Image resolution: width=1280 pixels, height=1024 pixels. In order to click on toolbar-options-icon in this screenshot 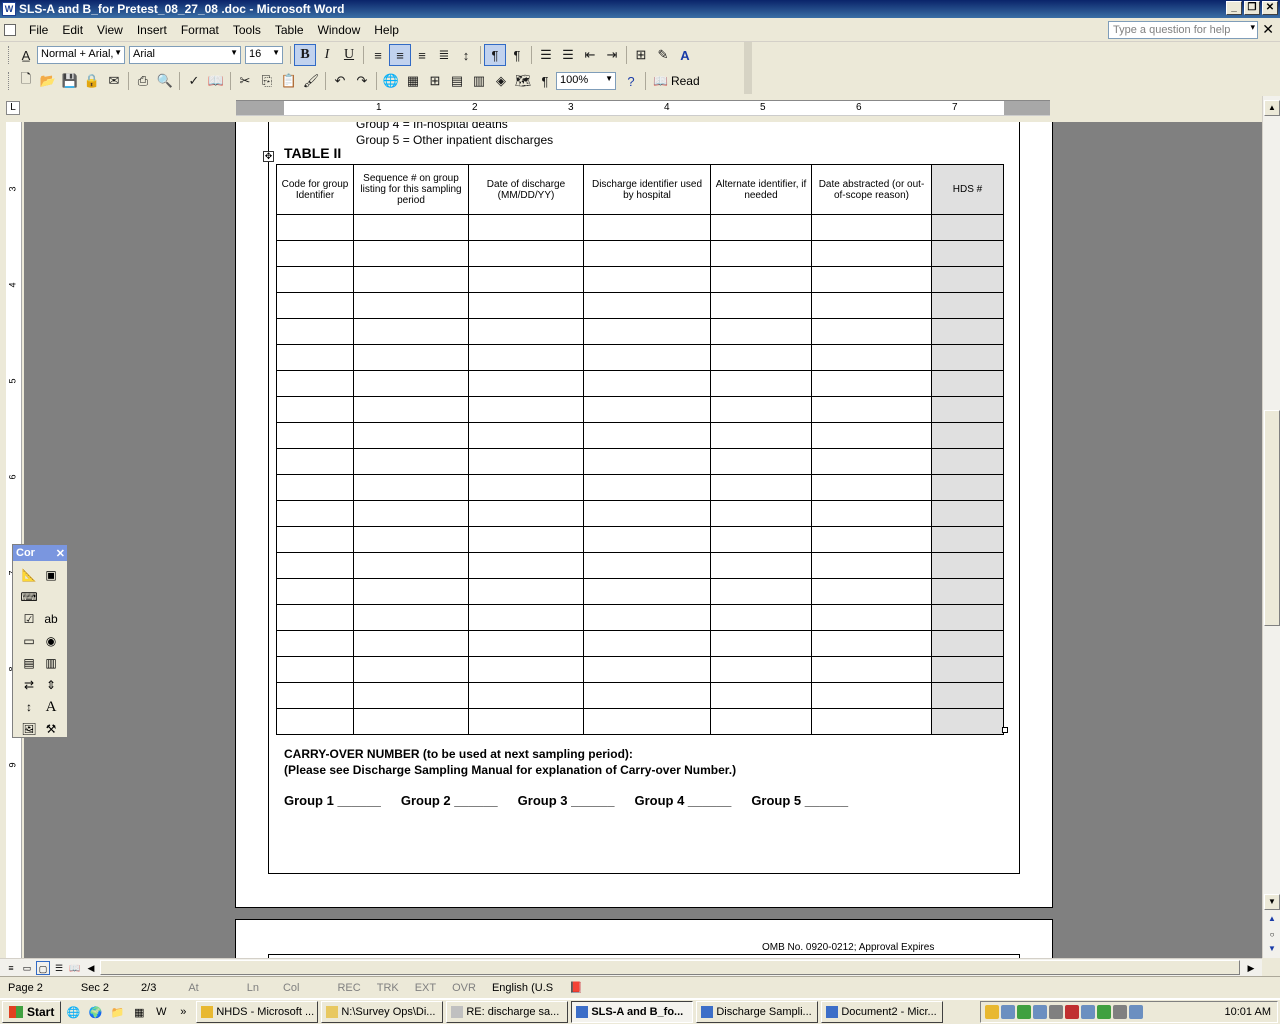, I will do `click(748, 55)`.